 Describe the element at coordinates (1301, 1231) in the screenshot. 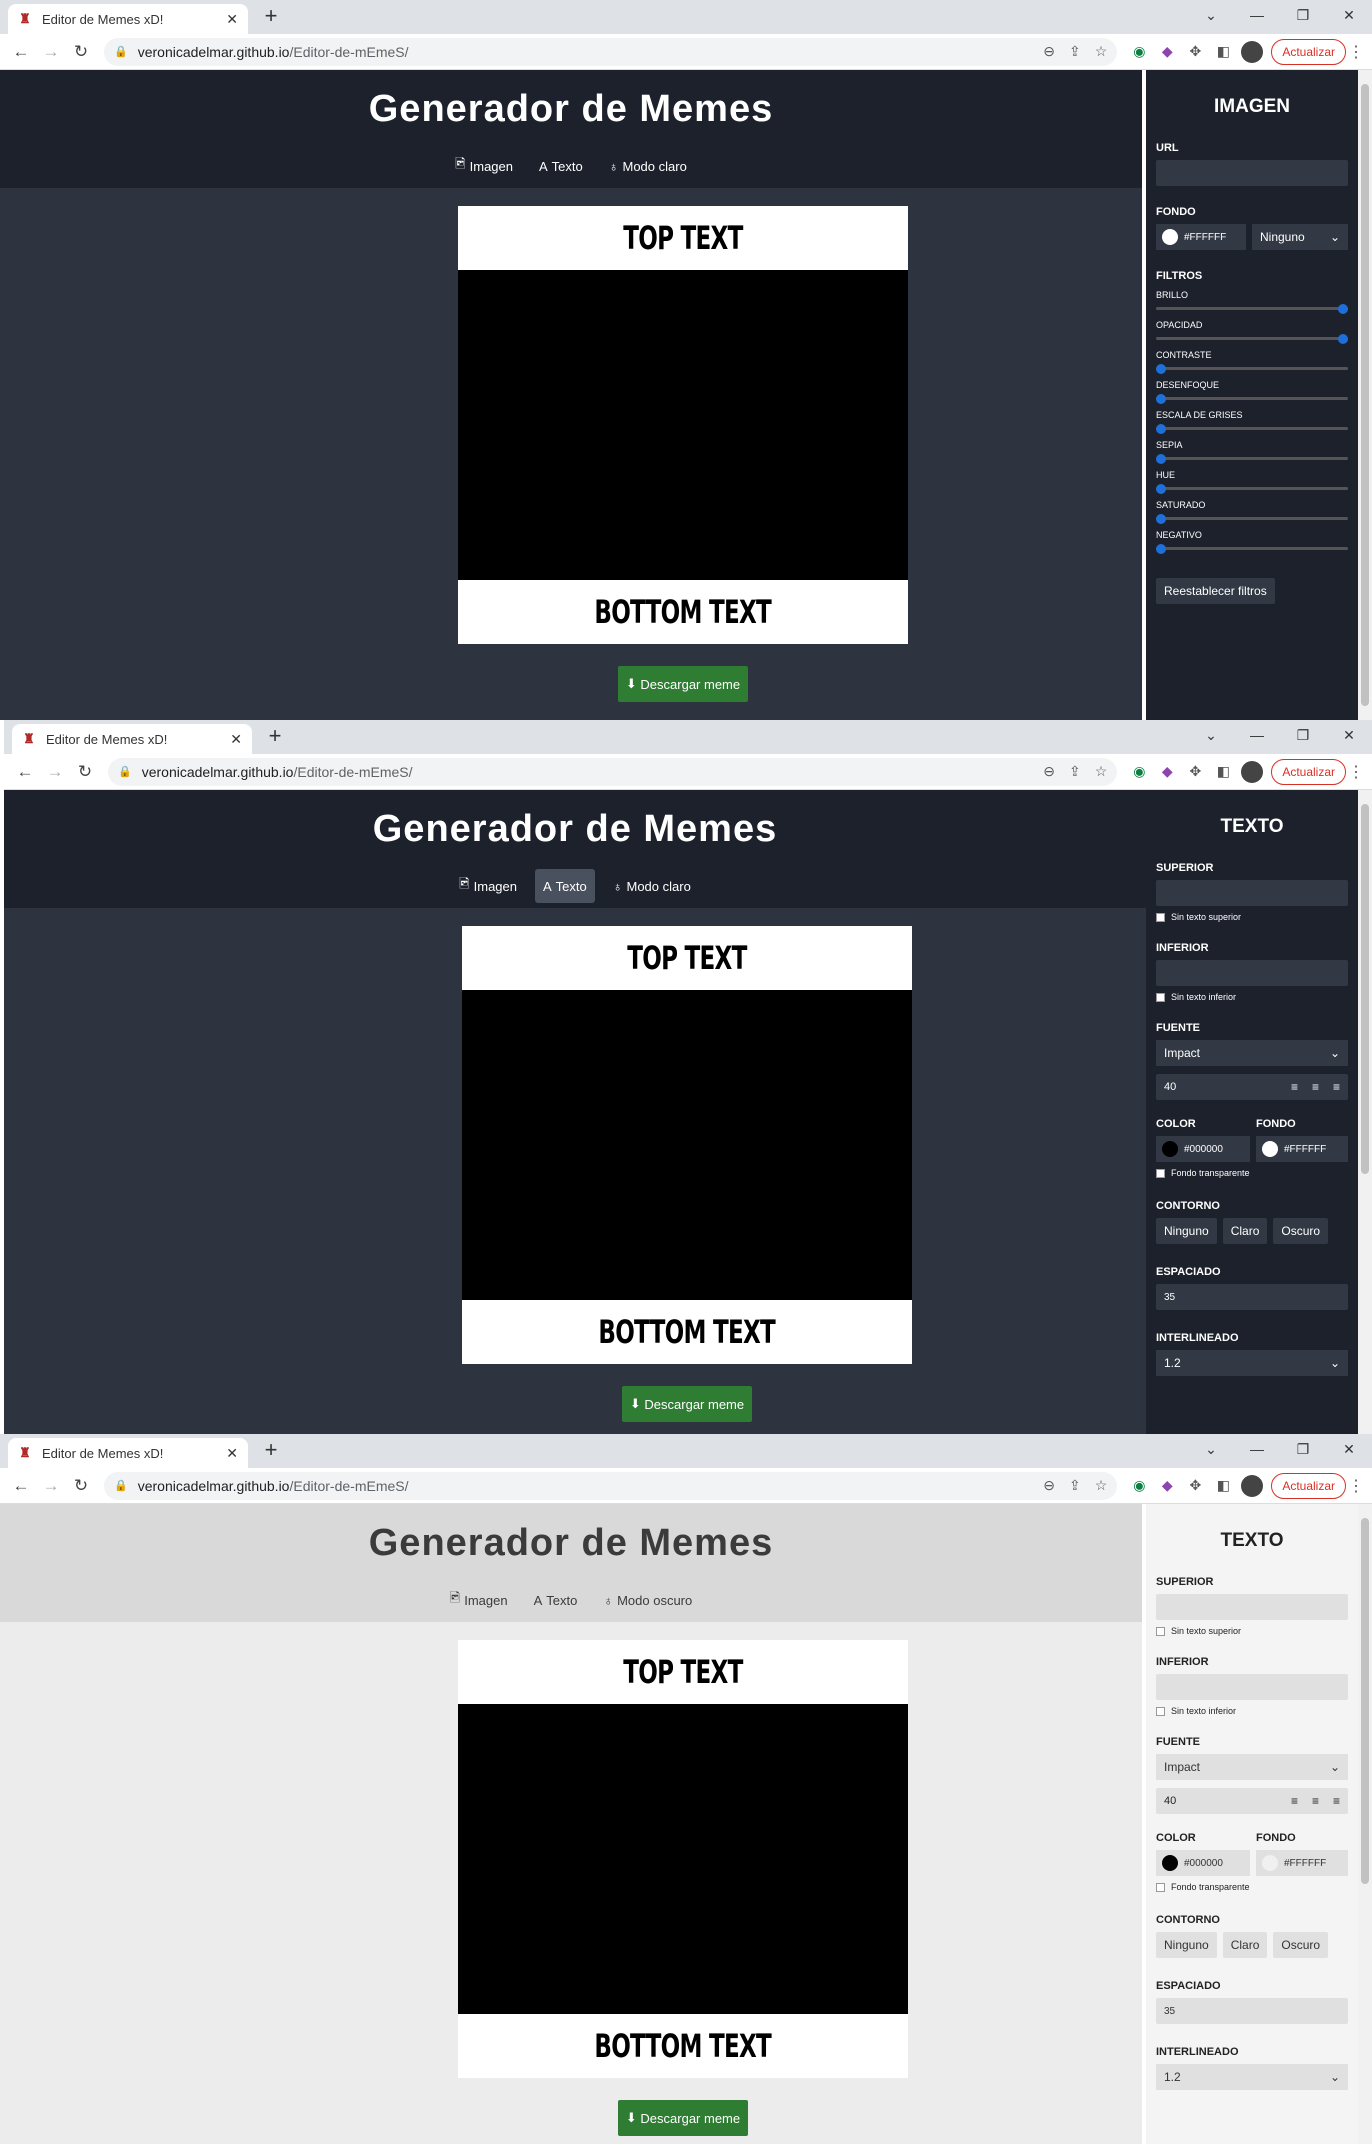

I see `outline-dark-button: Oscuro` at that location.